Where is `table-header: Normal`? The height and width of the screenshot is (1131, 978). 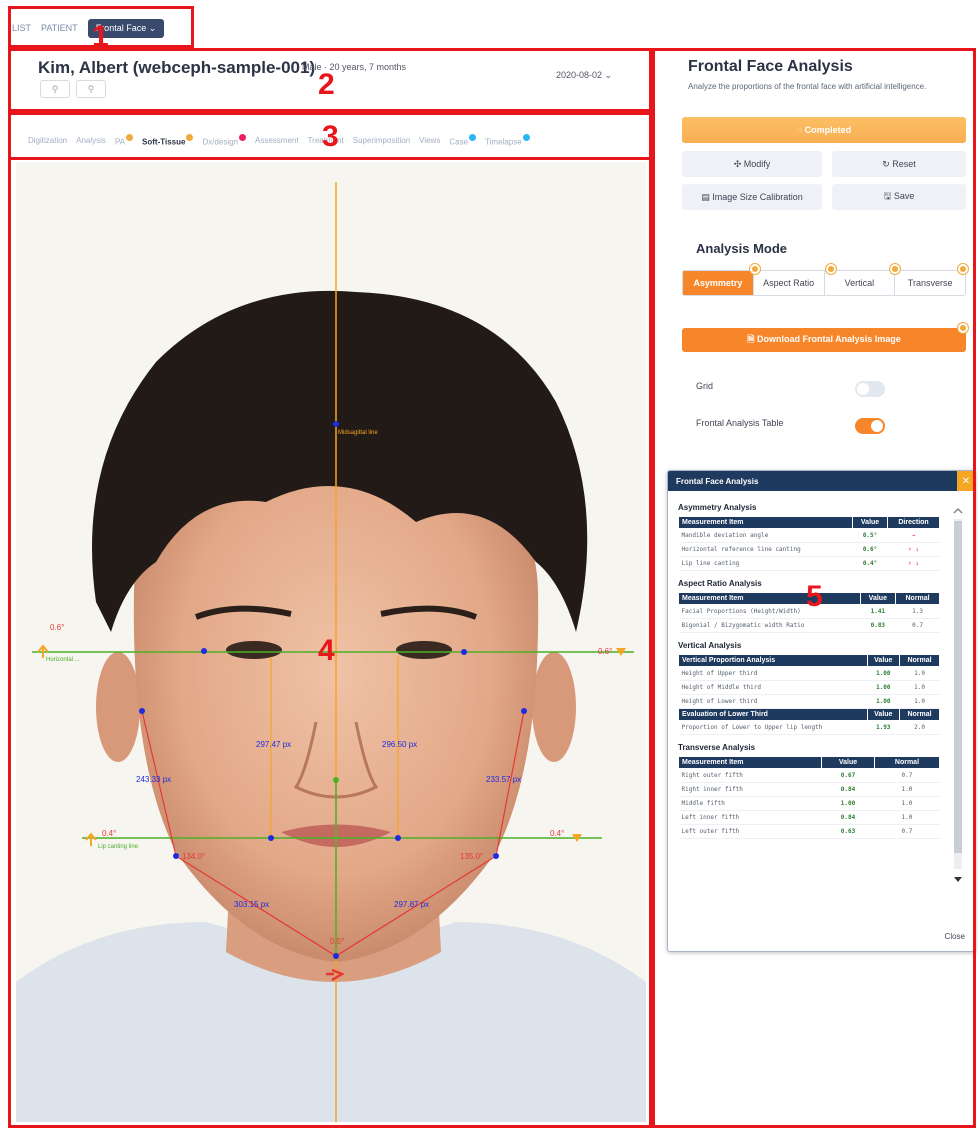
table-header: Normal is located at coordinates (919, 660).